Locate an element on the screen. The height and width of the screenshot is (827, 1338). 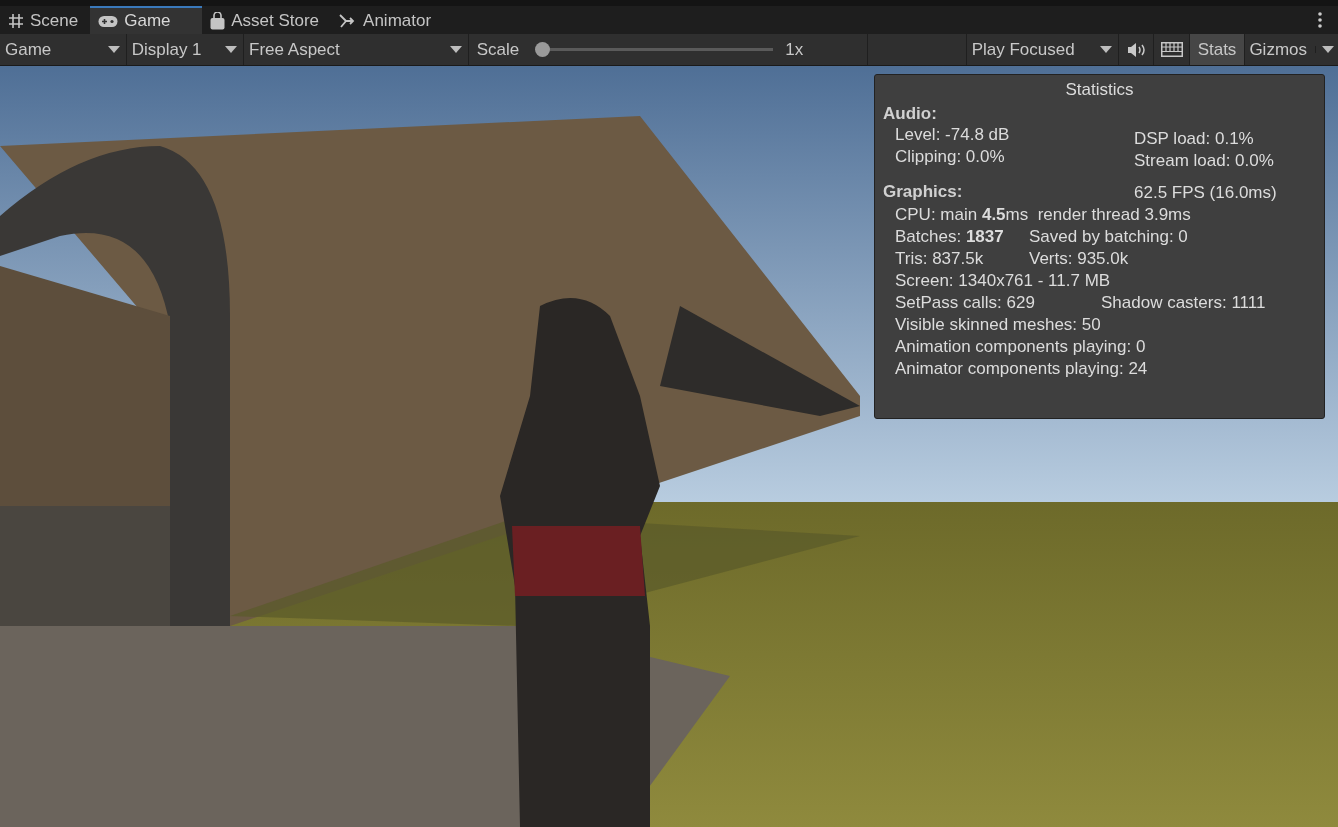
gizmos-dropdown: Gizmos is located at coordinates (1291, 49).